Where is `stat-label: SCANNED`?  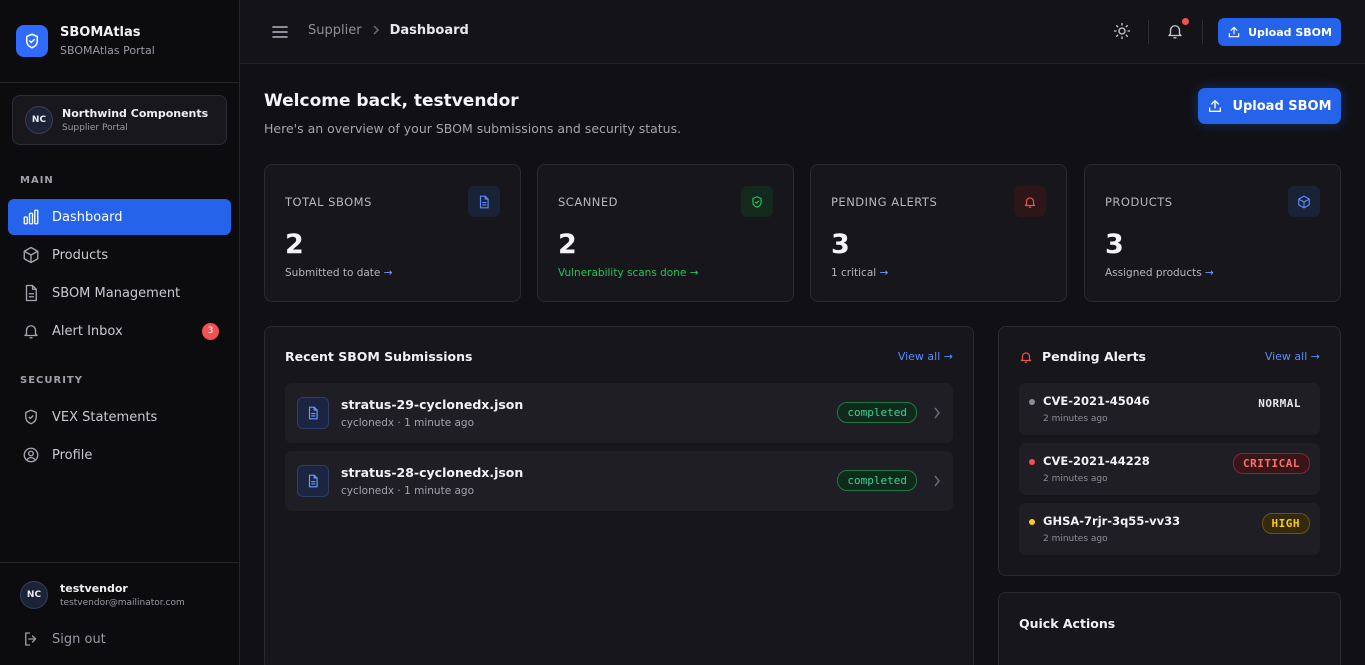
stat-label: SCANNED is located at coordinates (588, 202).